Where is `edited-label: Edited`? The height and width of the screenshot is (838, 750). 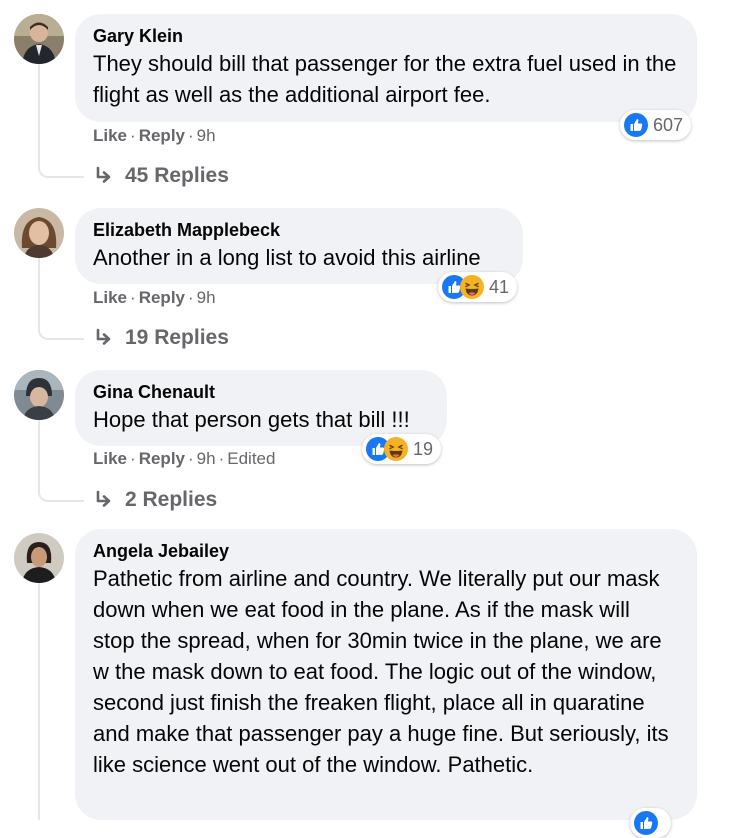
edited-label: Edited is located at coordinates (251, 458).